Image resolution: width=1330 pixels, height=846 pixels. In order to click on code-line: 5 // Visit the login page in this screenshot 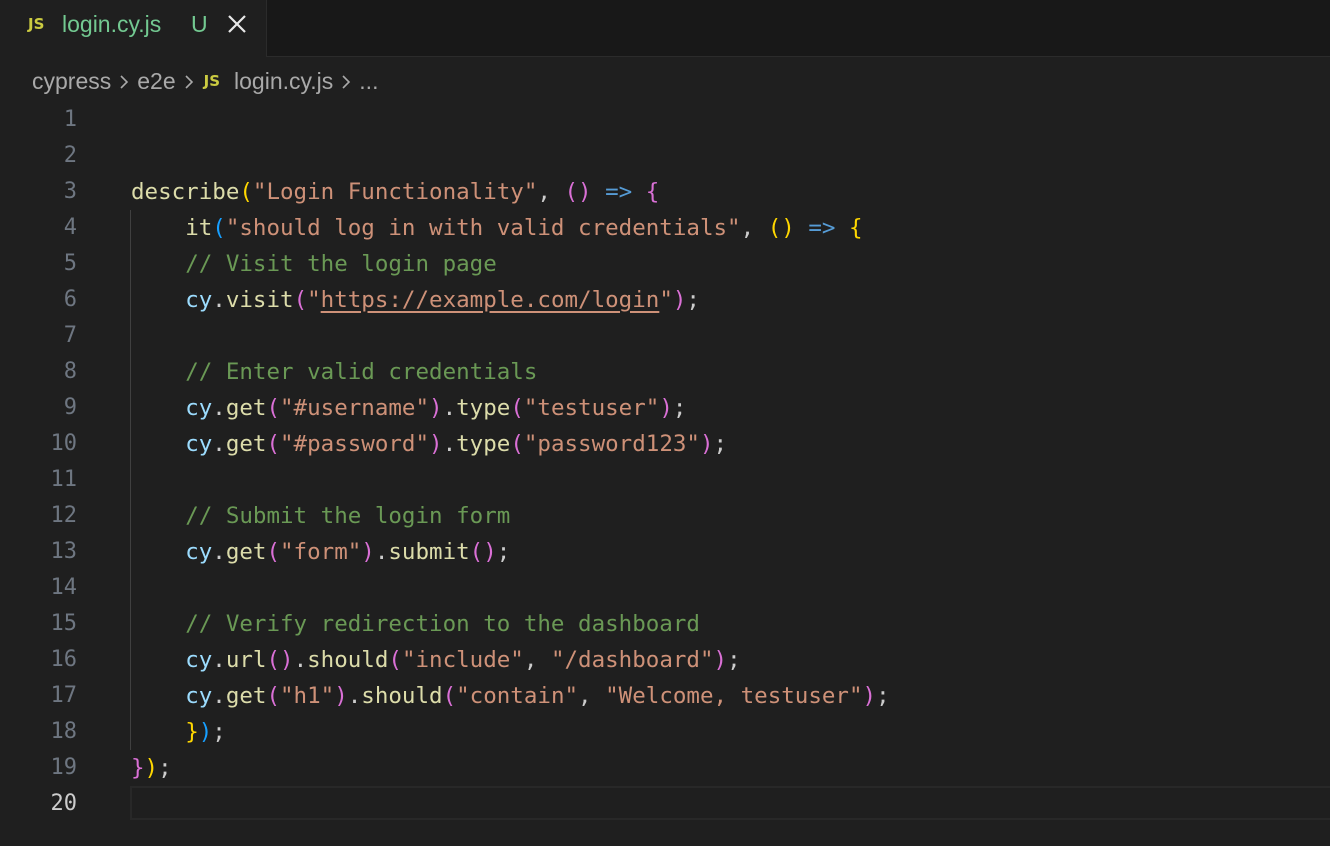, I will do `click(665, 264)`.